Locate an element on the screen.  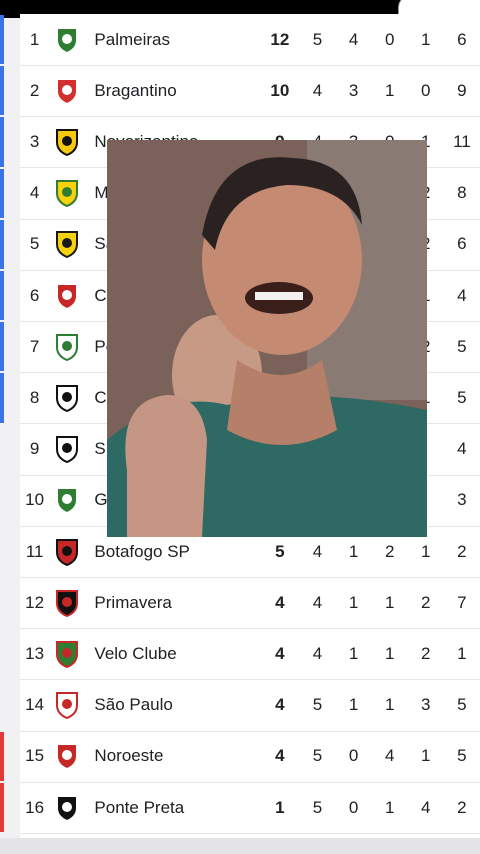
table-row: 14 São Paulo 4 5 1 1 3 5 is located at coordinates (250, 706).